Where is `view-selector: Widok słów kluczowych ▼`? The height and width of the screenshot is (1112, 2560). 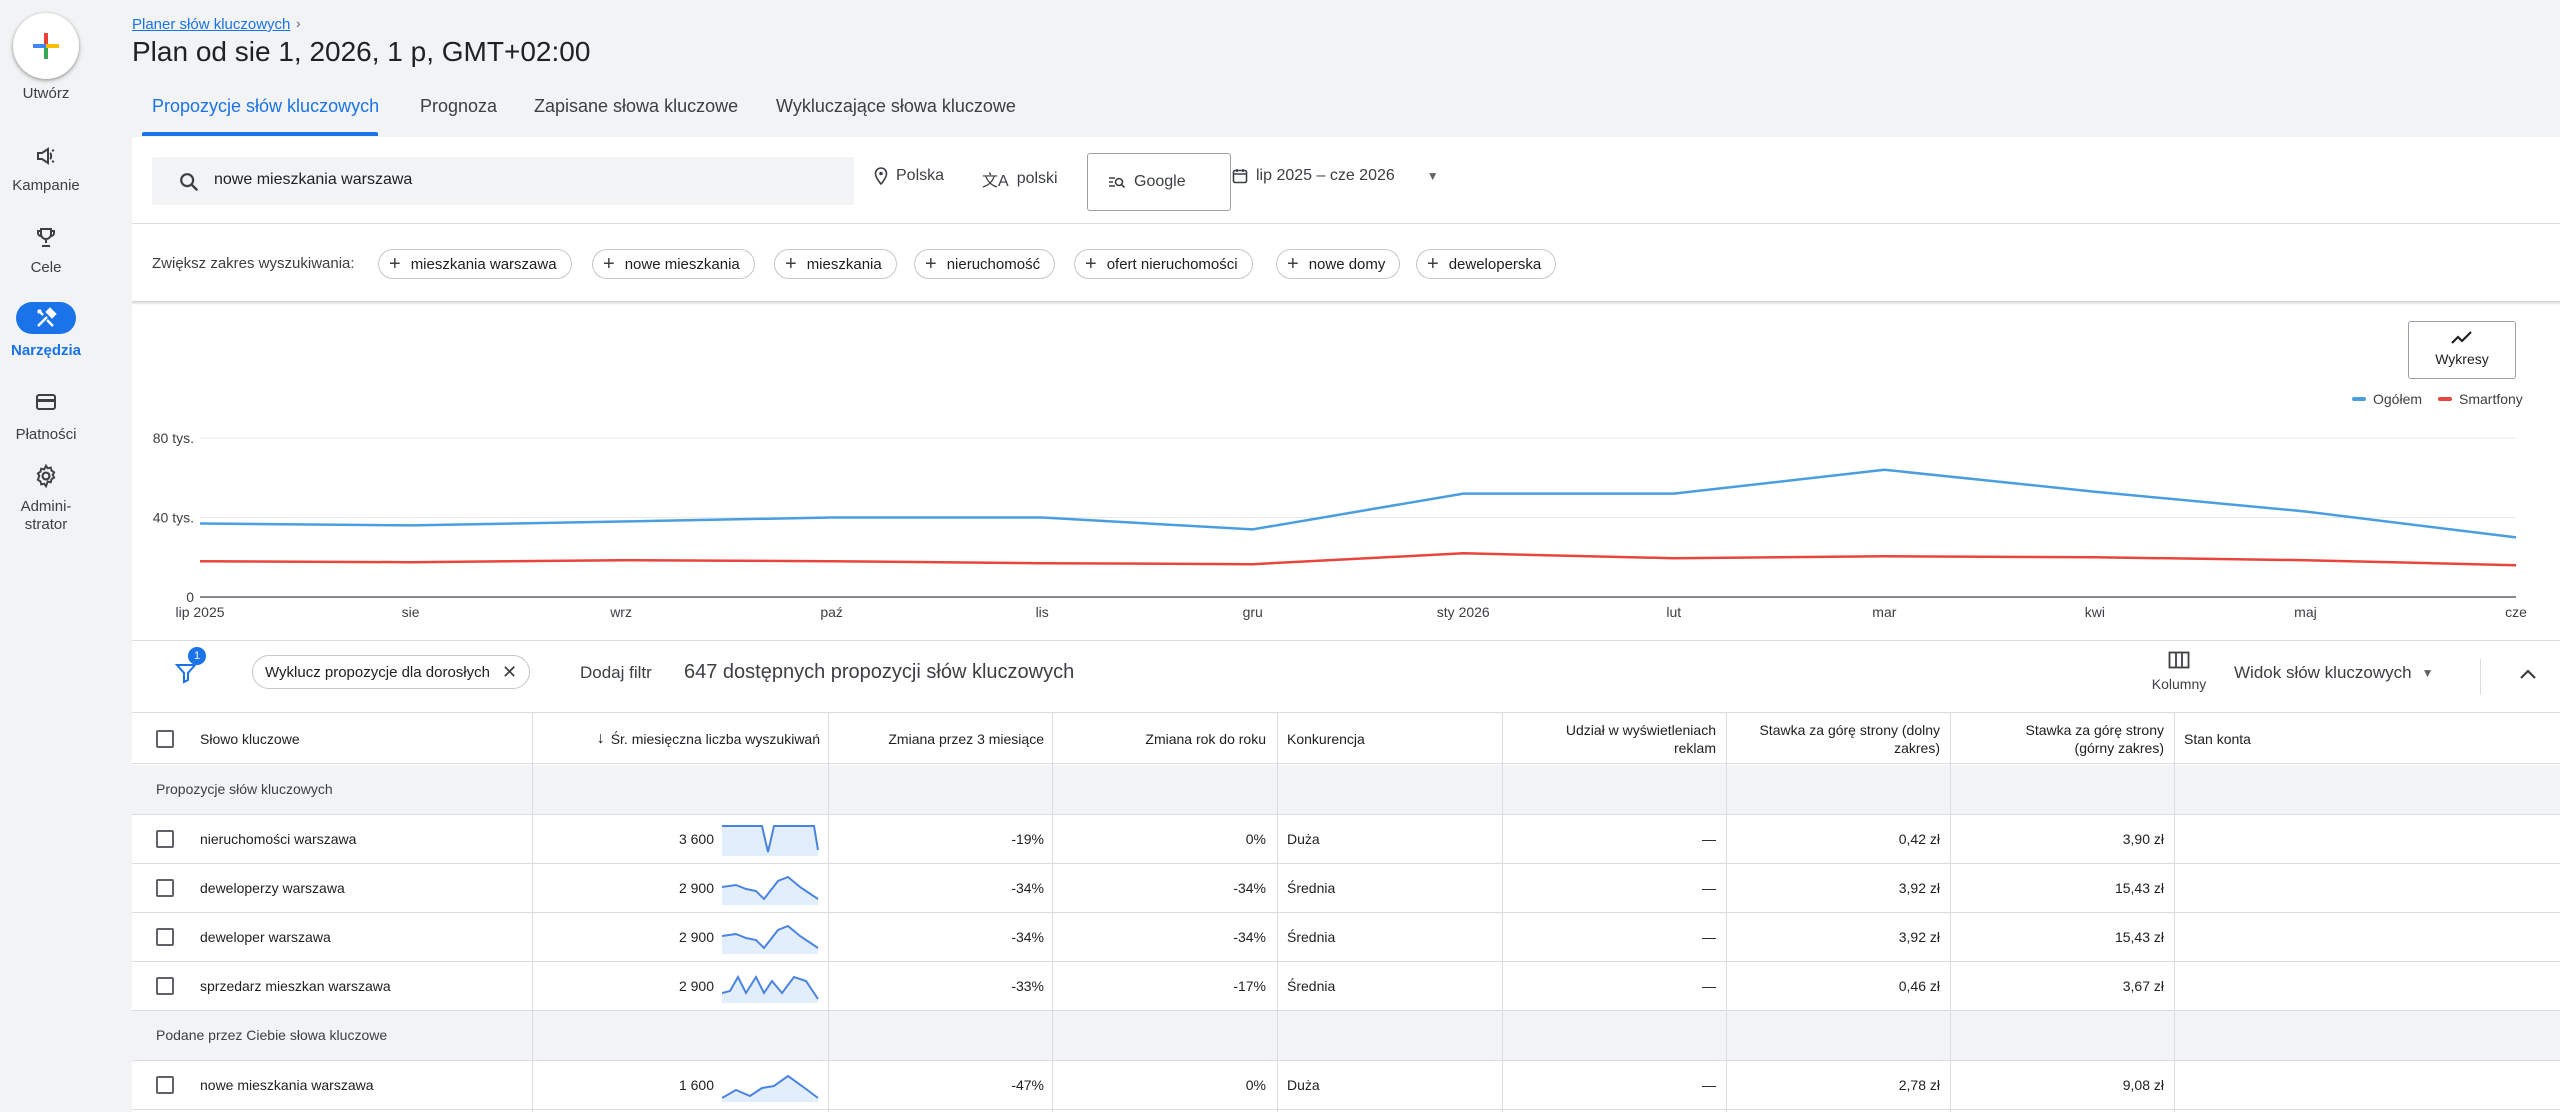 view-selector: Widok słów kluczowych ▼ is located at coordinates (2334, 673).